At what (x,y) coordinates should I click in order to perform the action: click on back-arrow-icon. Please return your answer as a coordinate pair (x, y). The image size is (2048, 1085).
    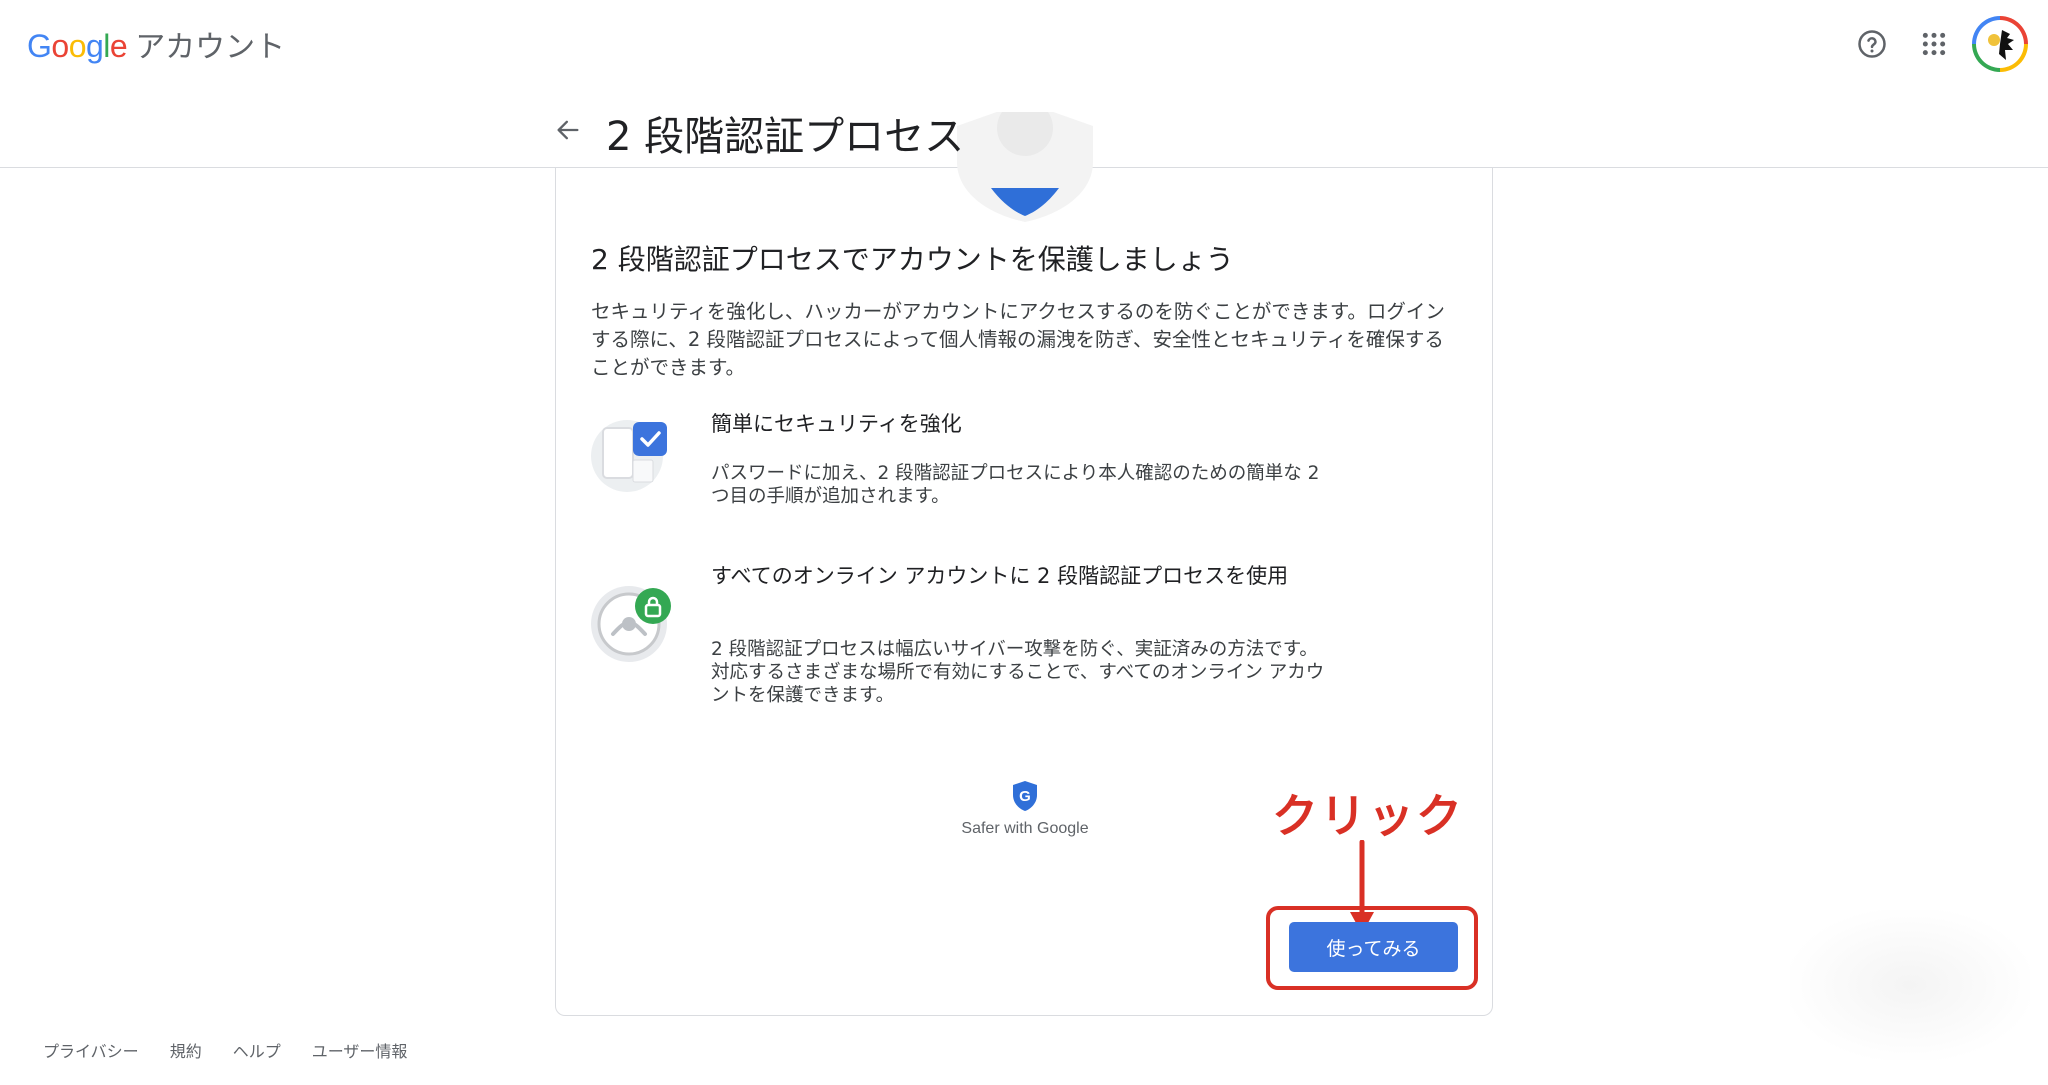
    Looking at the image, I should click on (568, 130).